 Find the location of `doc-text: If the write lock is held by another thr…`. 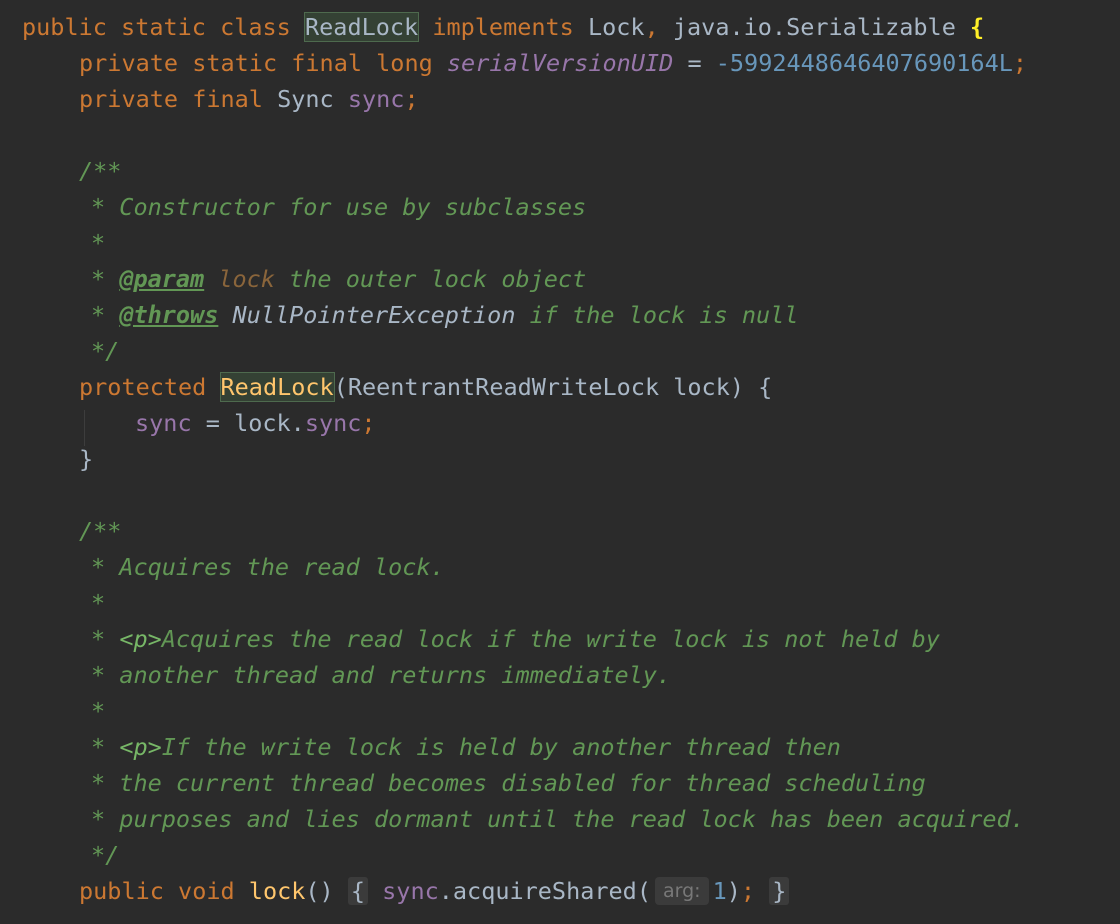

doc-text: If the write lock is held by another thr… is located at coordinates (501, 747).